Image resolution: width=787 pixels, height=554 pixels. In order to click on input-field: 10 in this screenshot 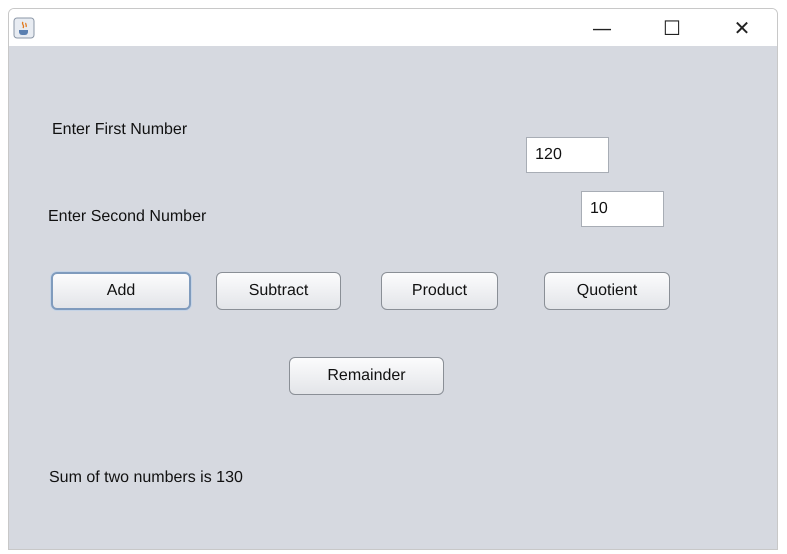, I will do `click(622, 209)`.